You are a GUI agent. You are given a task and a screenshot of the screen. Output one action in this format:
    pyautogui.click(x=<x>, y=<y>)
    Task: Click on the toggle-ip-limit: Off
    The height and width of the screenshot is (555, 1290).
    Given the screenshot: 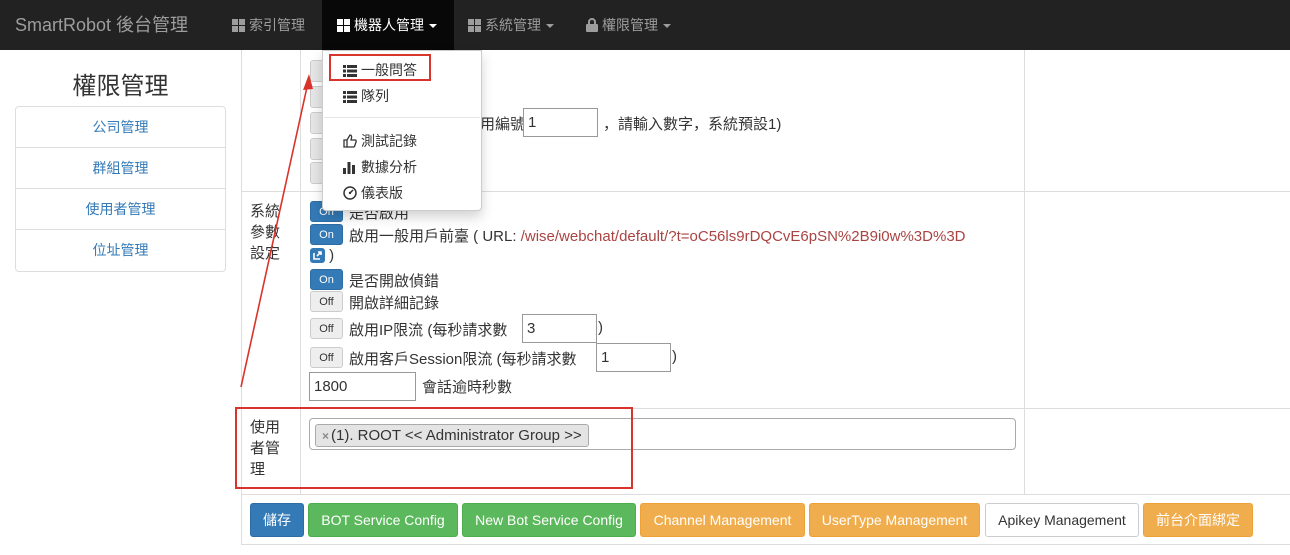 What is the action you would take?
    pyautogui.click(x=326, y=328)
    